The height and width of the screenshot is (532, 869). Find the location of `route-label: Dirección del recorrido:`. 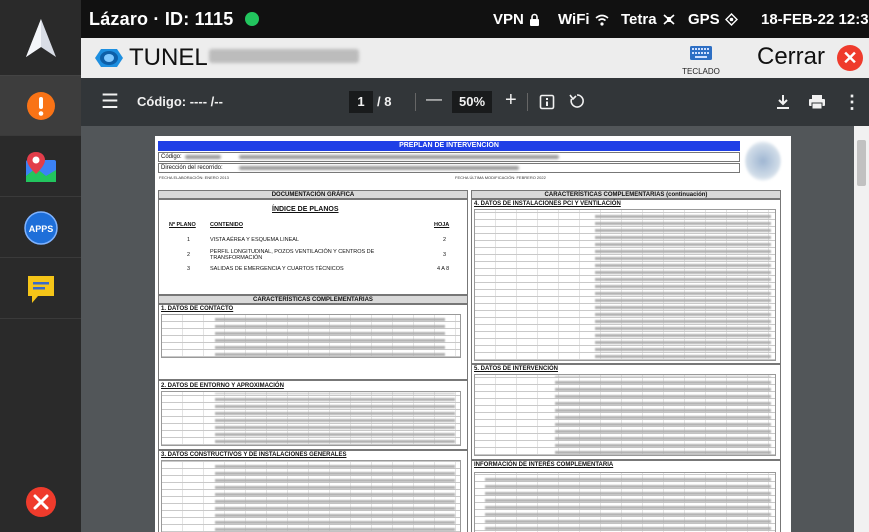

route-label: Dirección del recorrido: is located at coordinates (192, 168).